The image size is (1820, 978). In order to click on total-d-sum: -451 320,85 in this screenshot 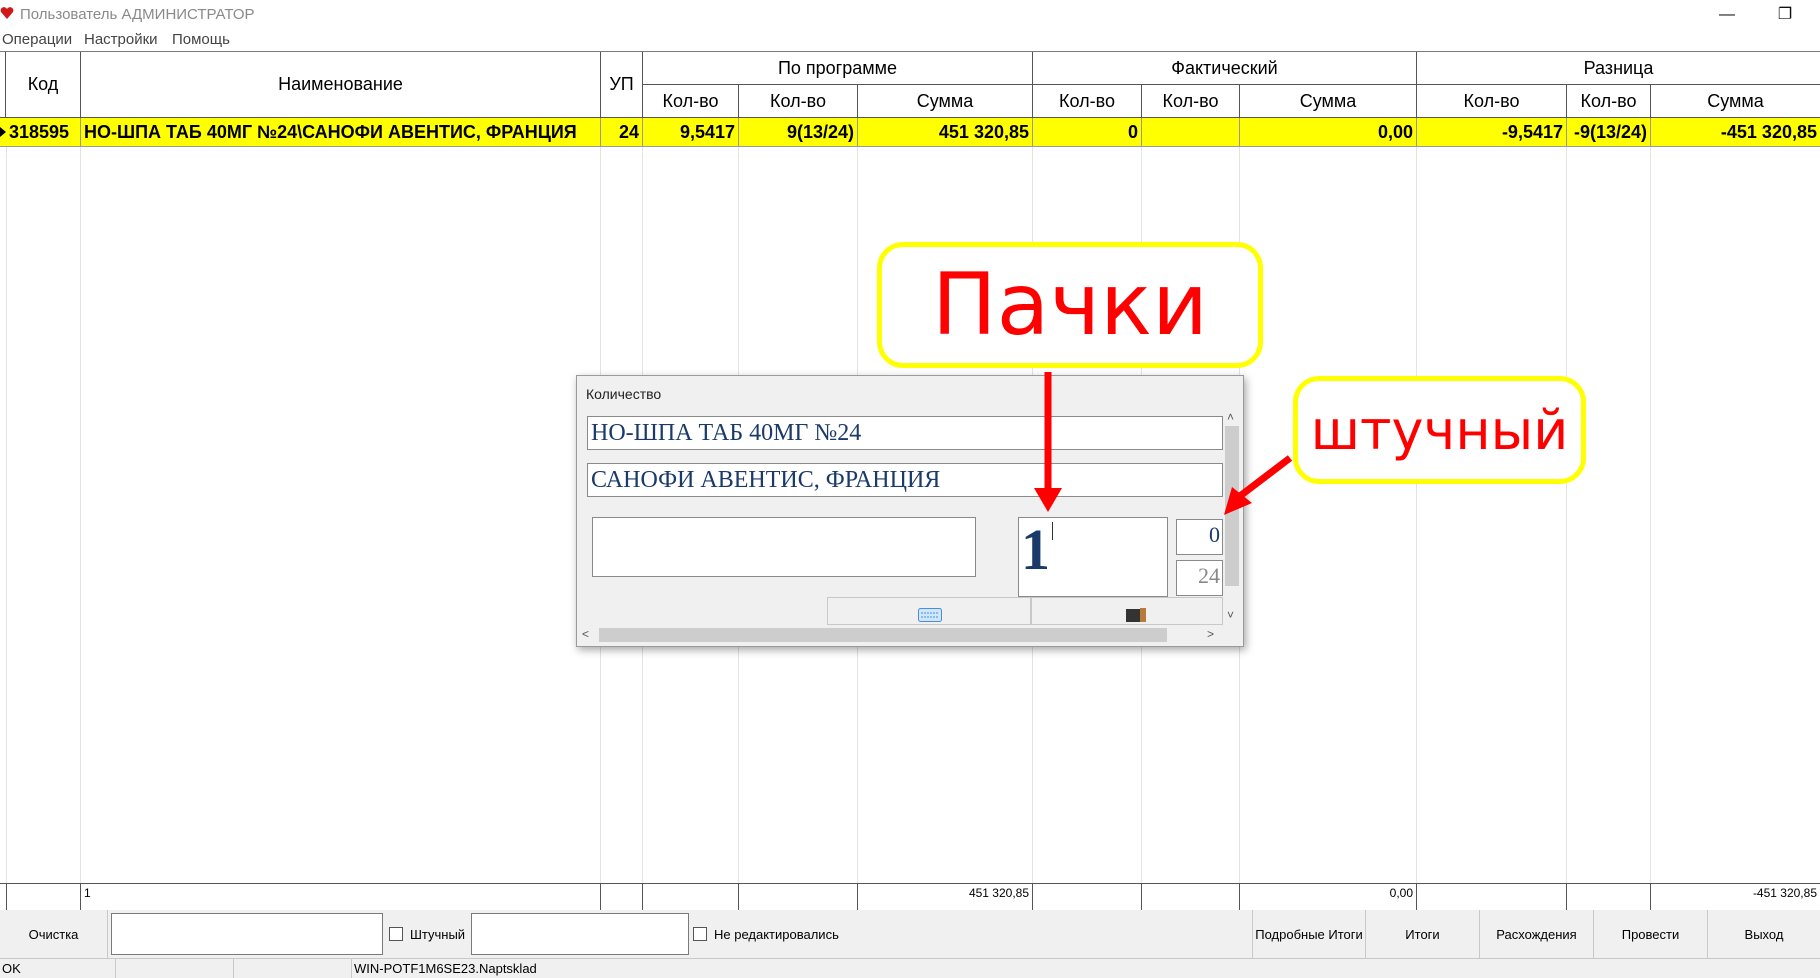, I will do `click(1784, 893)`.